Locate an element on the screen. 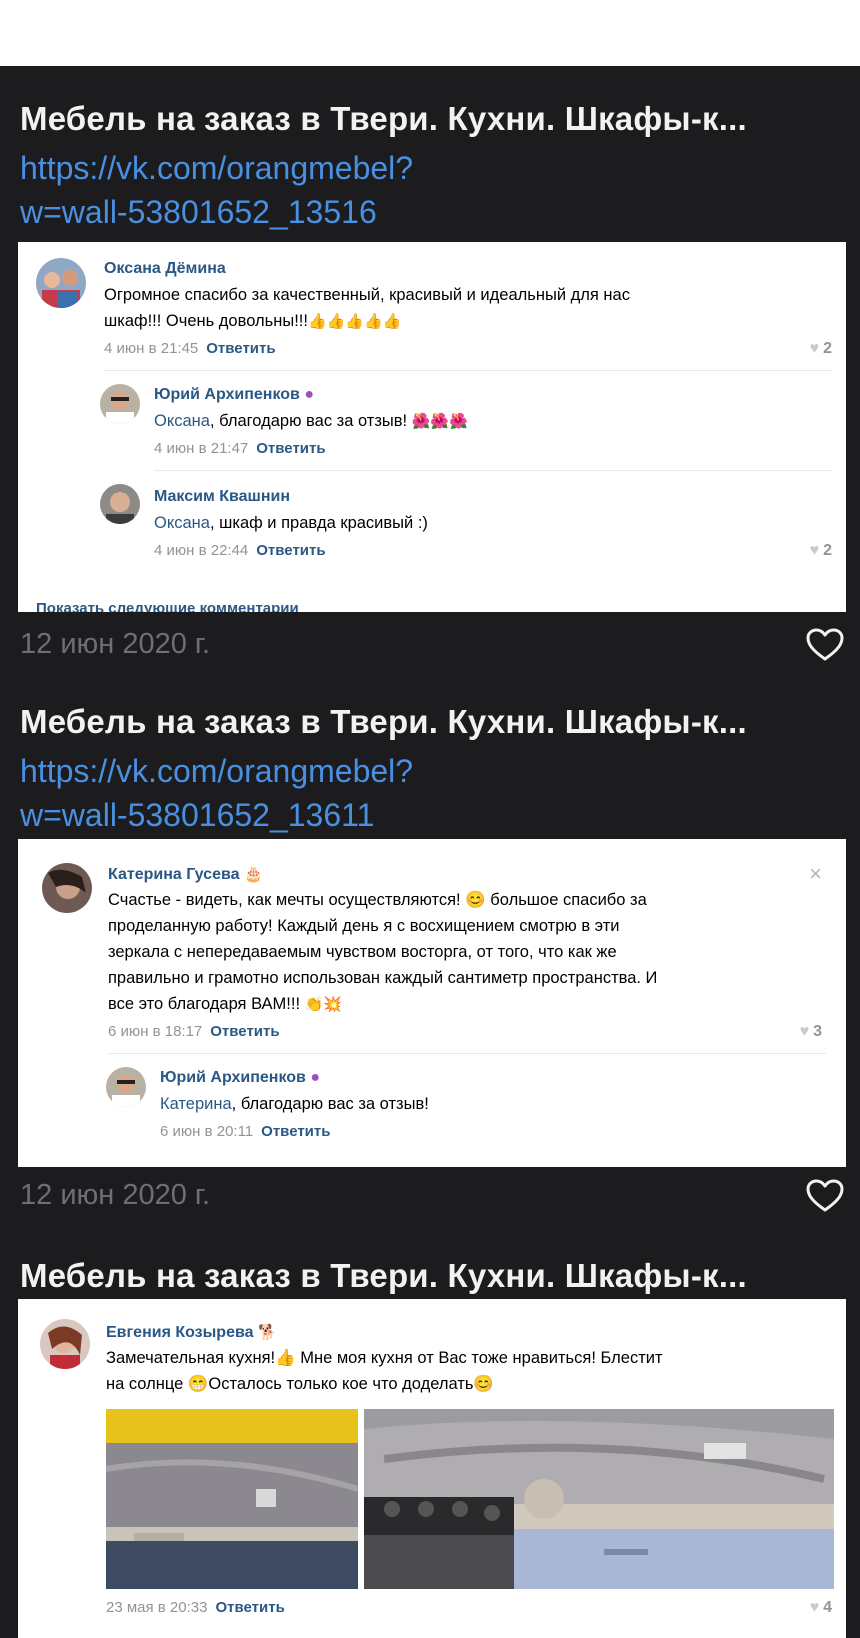 This screenshot has width=860, height=1638. comment-time: 6 июн в 20:11 is located at coordinates (206, 1131).